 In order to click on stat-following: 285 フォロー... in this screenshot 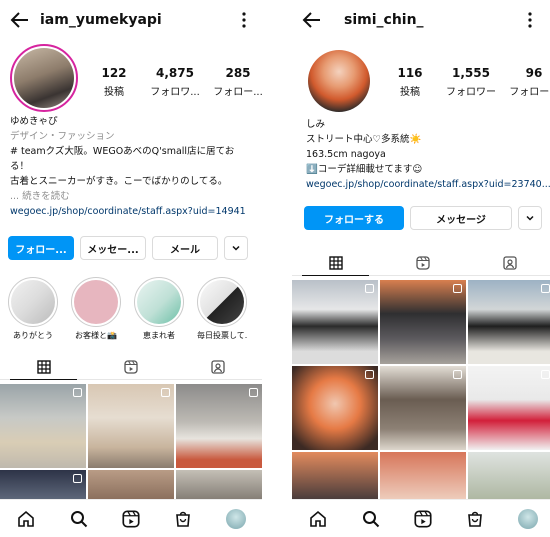, I will do `click(237, 82)`.